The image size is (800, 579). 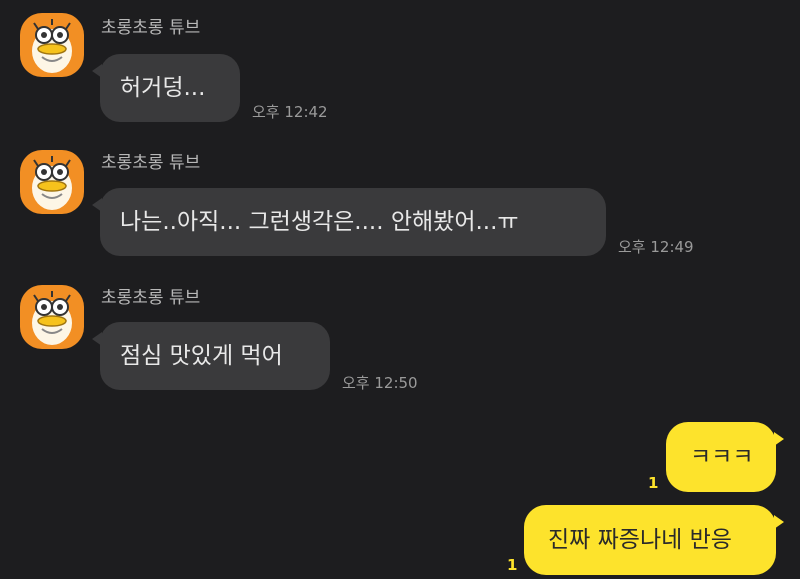 What do you see at coordinates (725, 457) in the screenshot?
I see `my-message-bubble: ㅋㅋㅋ` at bounding box center [725, 457].